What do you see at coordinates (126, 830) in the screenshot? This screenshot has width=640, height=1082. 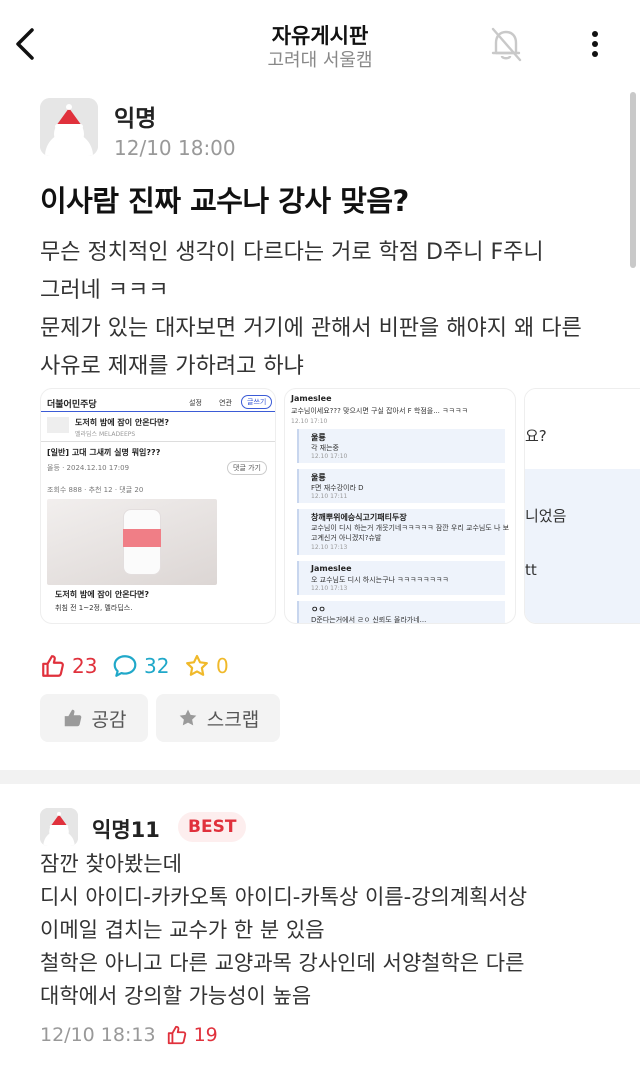 I see `comment-author: 익명11` at bounding box center [126, 830].